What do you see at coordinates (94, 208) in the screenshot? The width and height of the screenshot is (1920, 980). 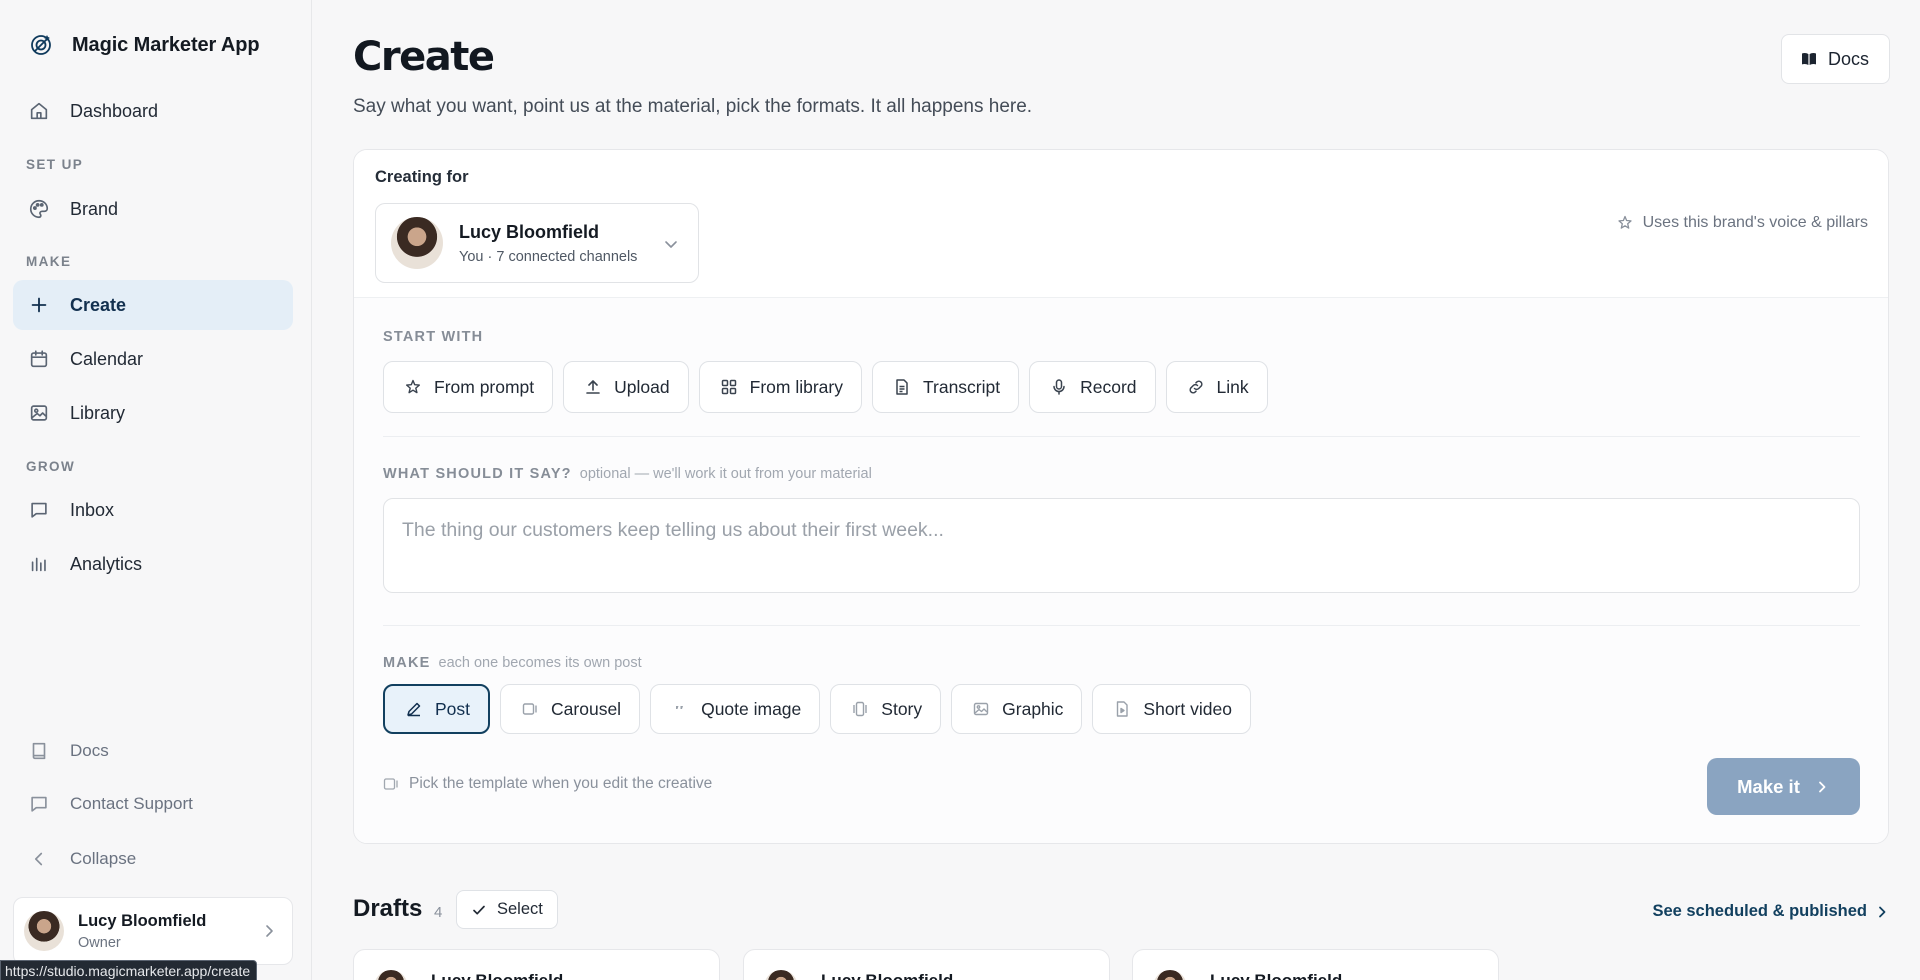 I see `sidebar-item-label: Brand` at bounding box center [94, 208].